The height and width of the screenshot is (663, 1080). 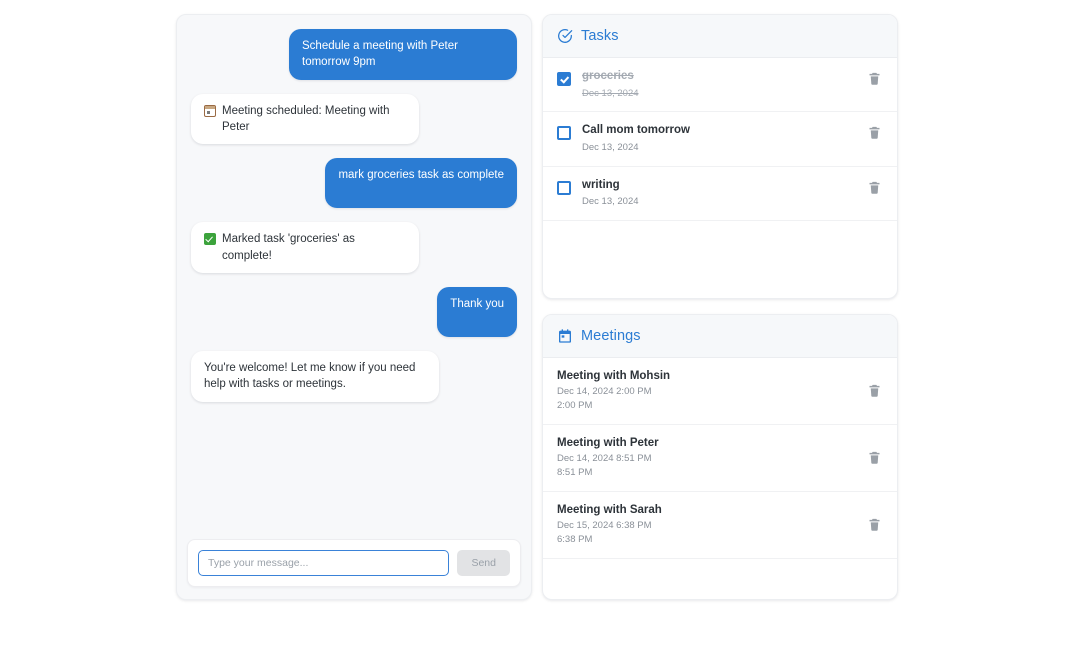 What do you see at coordinates (575, 539) in the screenshot?
I see `meeting-time: 6:38 PM` at bounding box center [575, 539].